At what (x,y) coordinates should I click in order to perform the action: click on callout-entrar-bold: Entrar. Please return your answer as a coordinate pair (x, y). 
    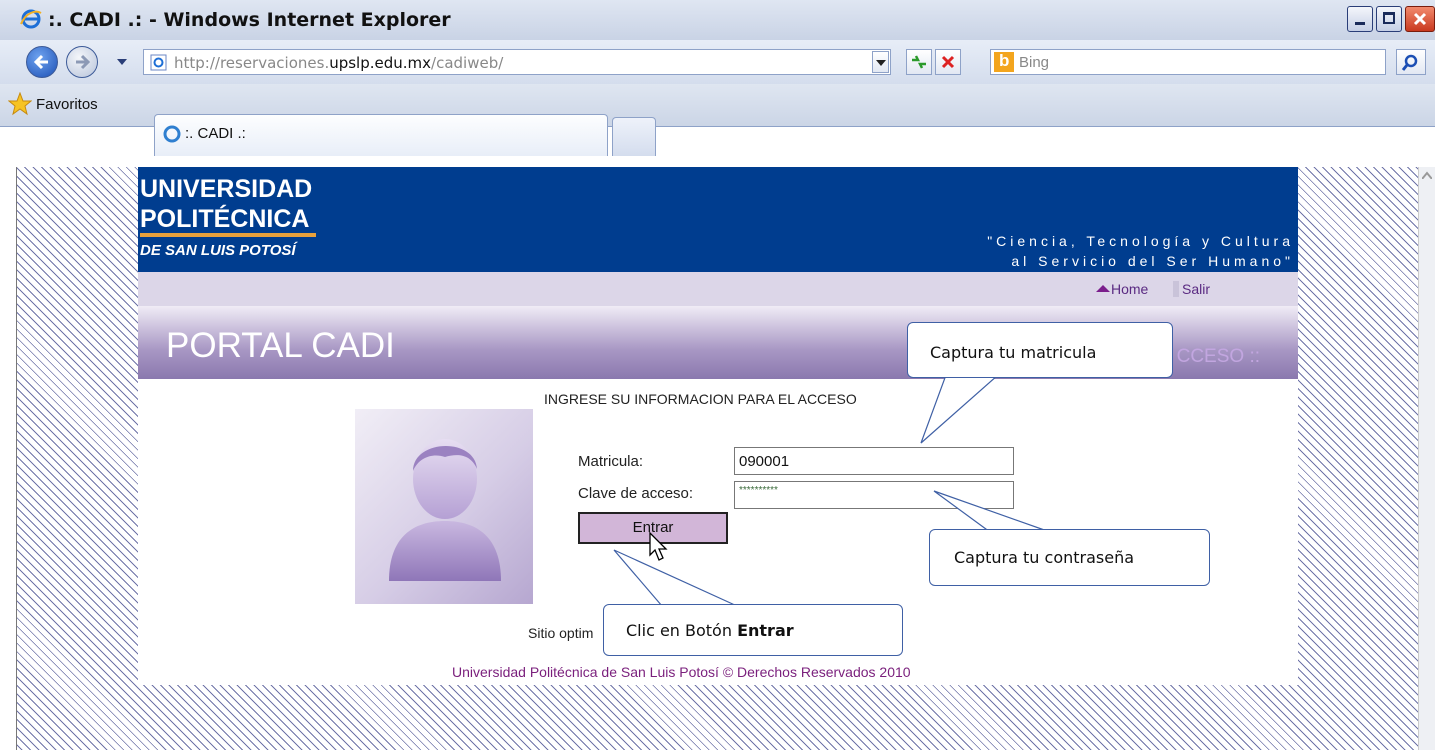
    Looking at the image, I should click on (765, 630).